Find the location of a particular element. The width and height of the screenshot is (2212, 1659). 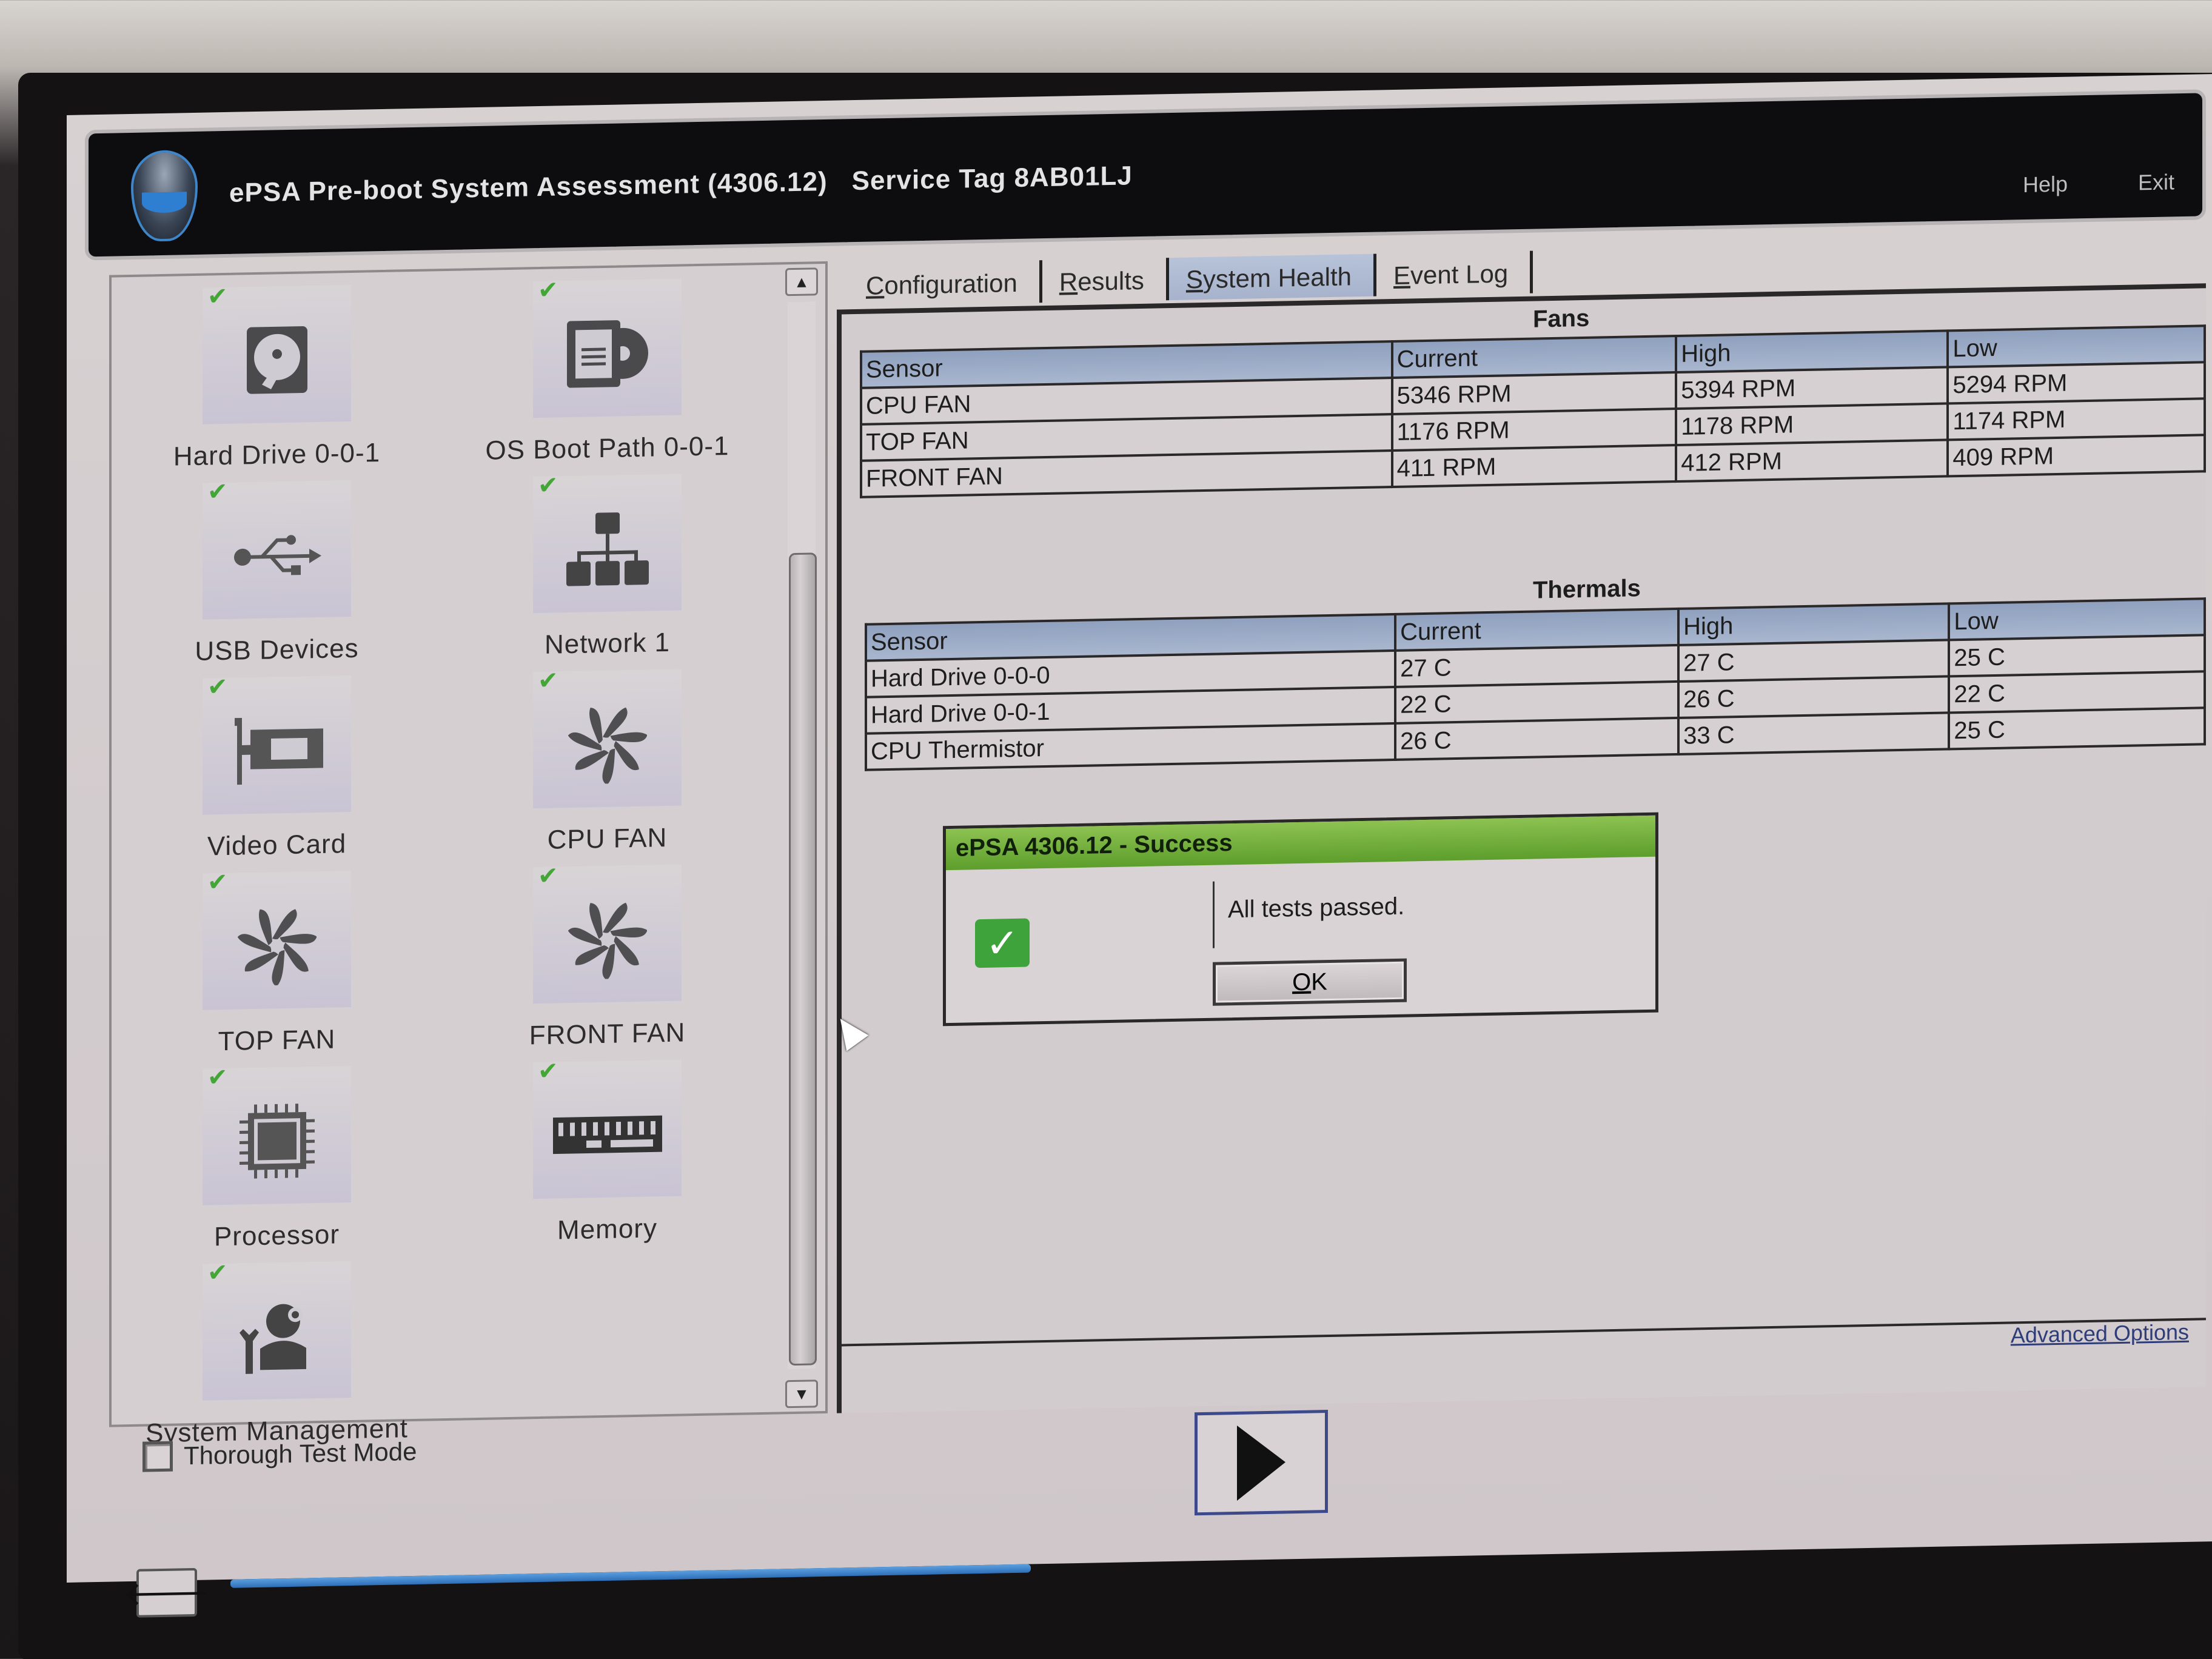

exit-link: Exit is located at coordinates (2156, 182).